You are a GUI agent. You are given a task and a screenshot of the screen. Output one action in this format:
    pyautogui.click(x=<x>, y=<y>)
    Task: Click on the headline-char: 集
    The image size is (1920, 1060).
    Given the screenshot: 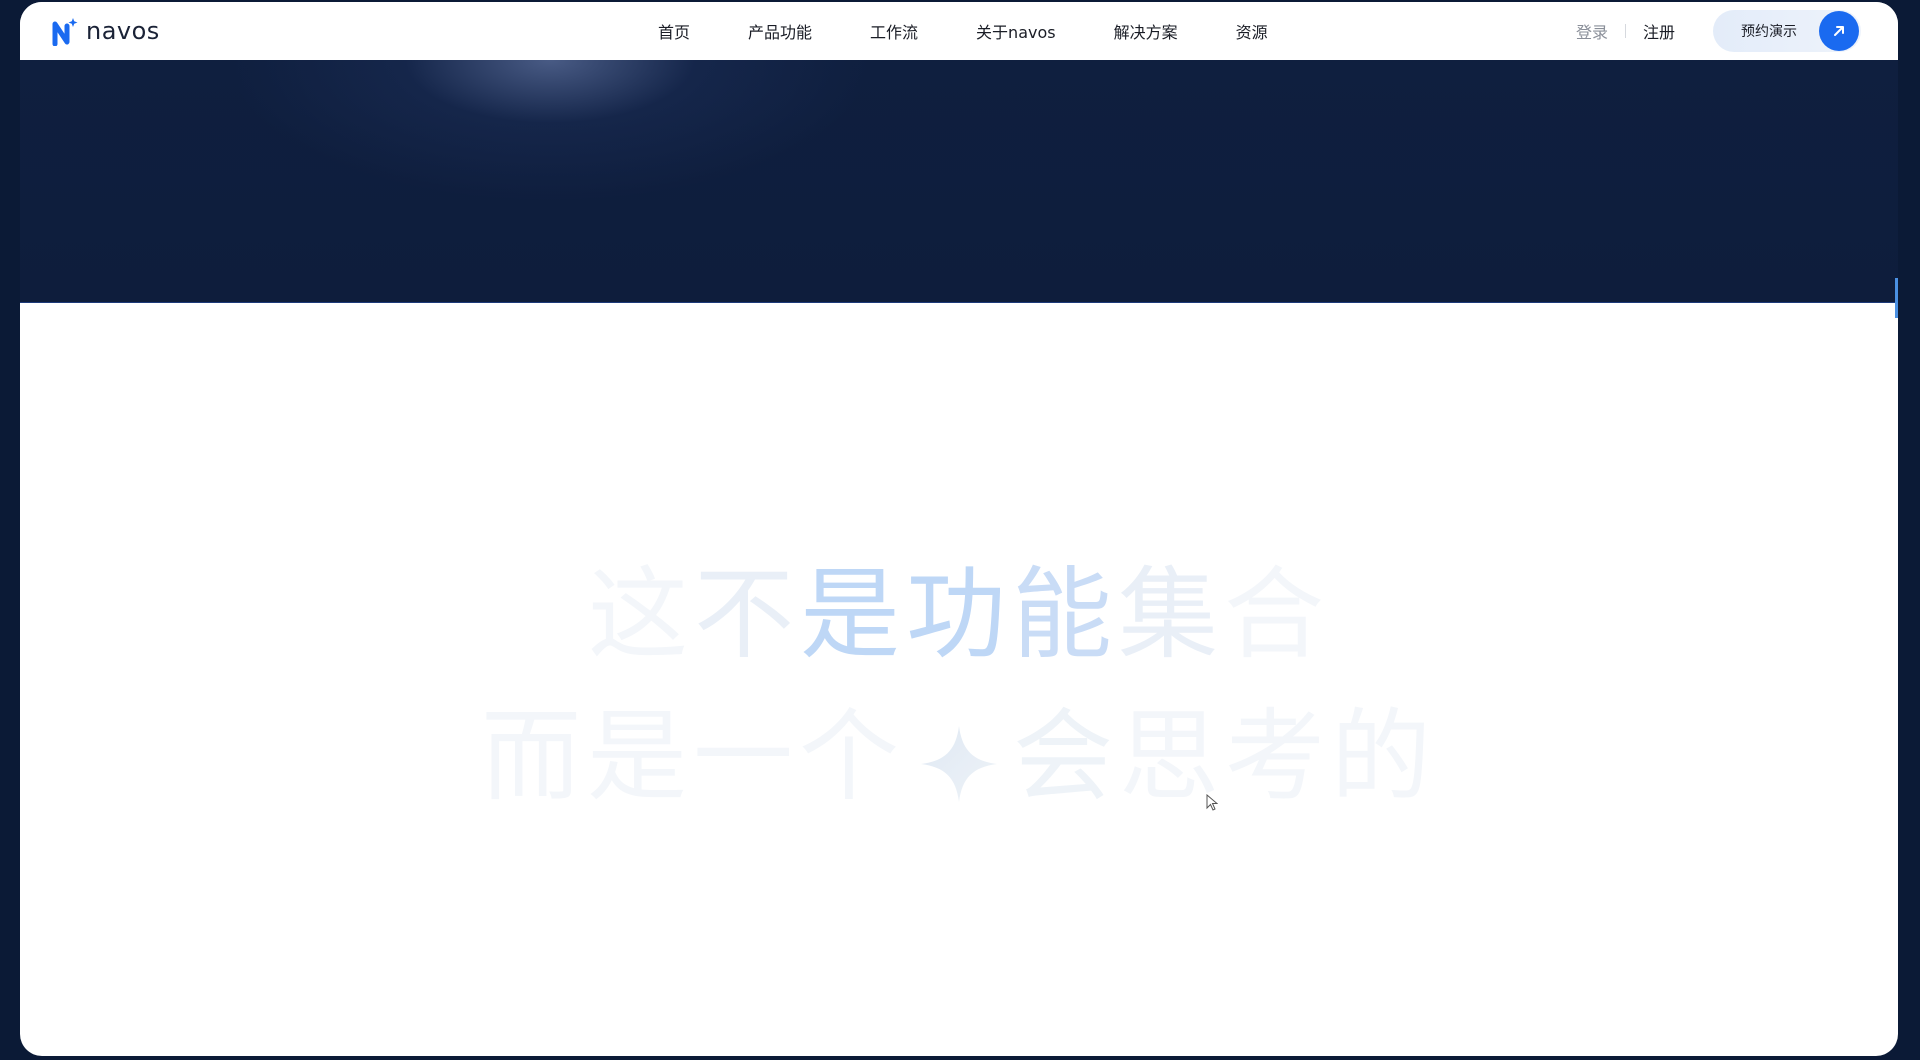 What is the action you would take?
    pyautogui.click(x=1171, y=614)
    